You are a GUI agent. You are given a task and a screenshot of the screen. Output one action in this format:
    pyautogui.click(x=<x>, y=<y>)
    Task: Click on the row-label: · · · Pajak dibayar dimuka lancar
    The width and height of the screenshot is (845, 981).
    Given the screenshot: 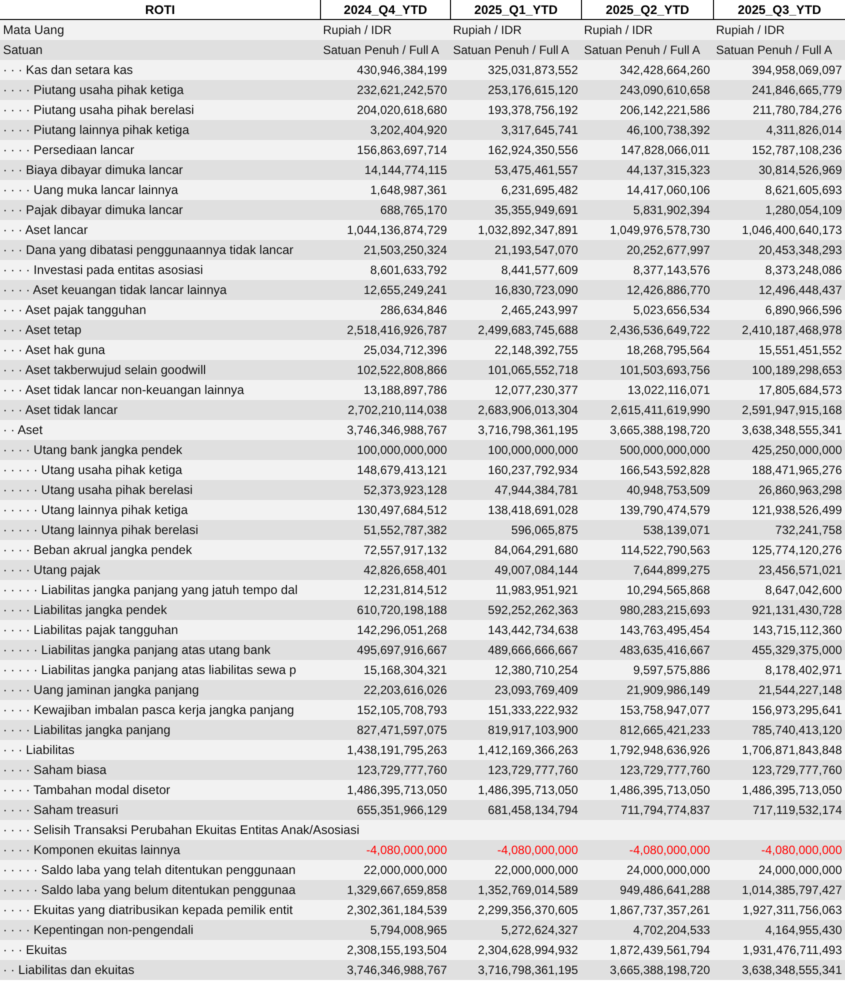 What is the action you would take?
    pyautogui.click(x=160, y=210)
    